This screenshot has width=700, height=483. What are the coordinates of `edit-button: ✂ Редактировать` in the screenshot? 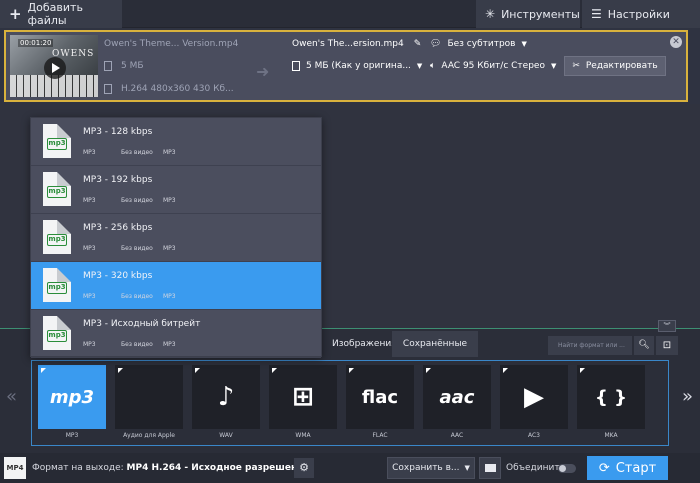 It's located at (615, 66).